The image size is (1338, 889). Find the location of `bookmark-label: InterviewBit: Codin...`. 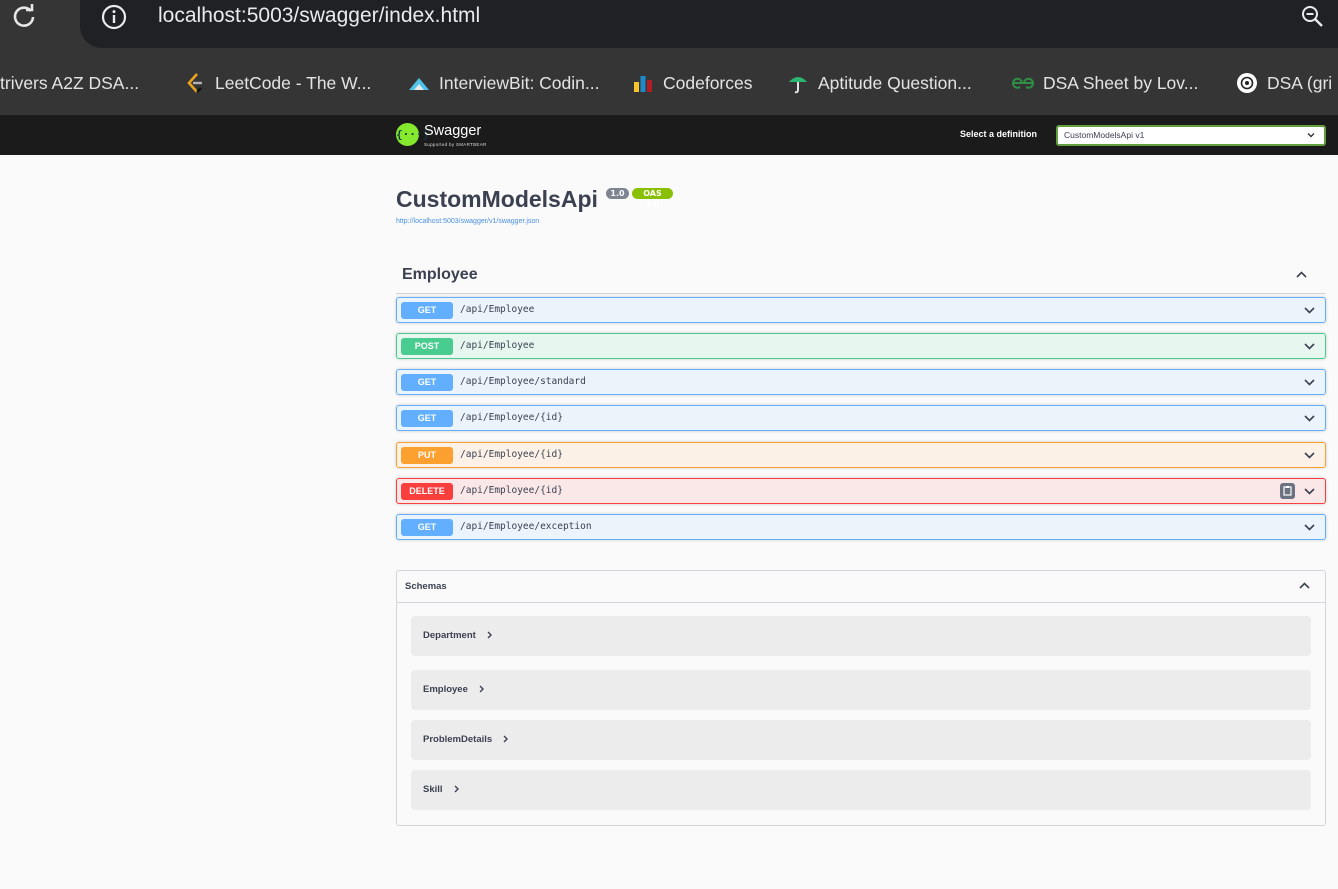

bookmark-label: InterviewBit: Codin... is located at coordinates (519, 82).